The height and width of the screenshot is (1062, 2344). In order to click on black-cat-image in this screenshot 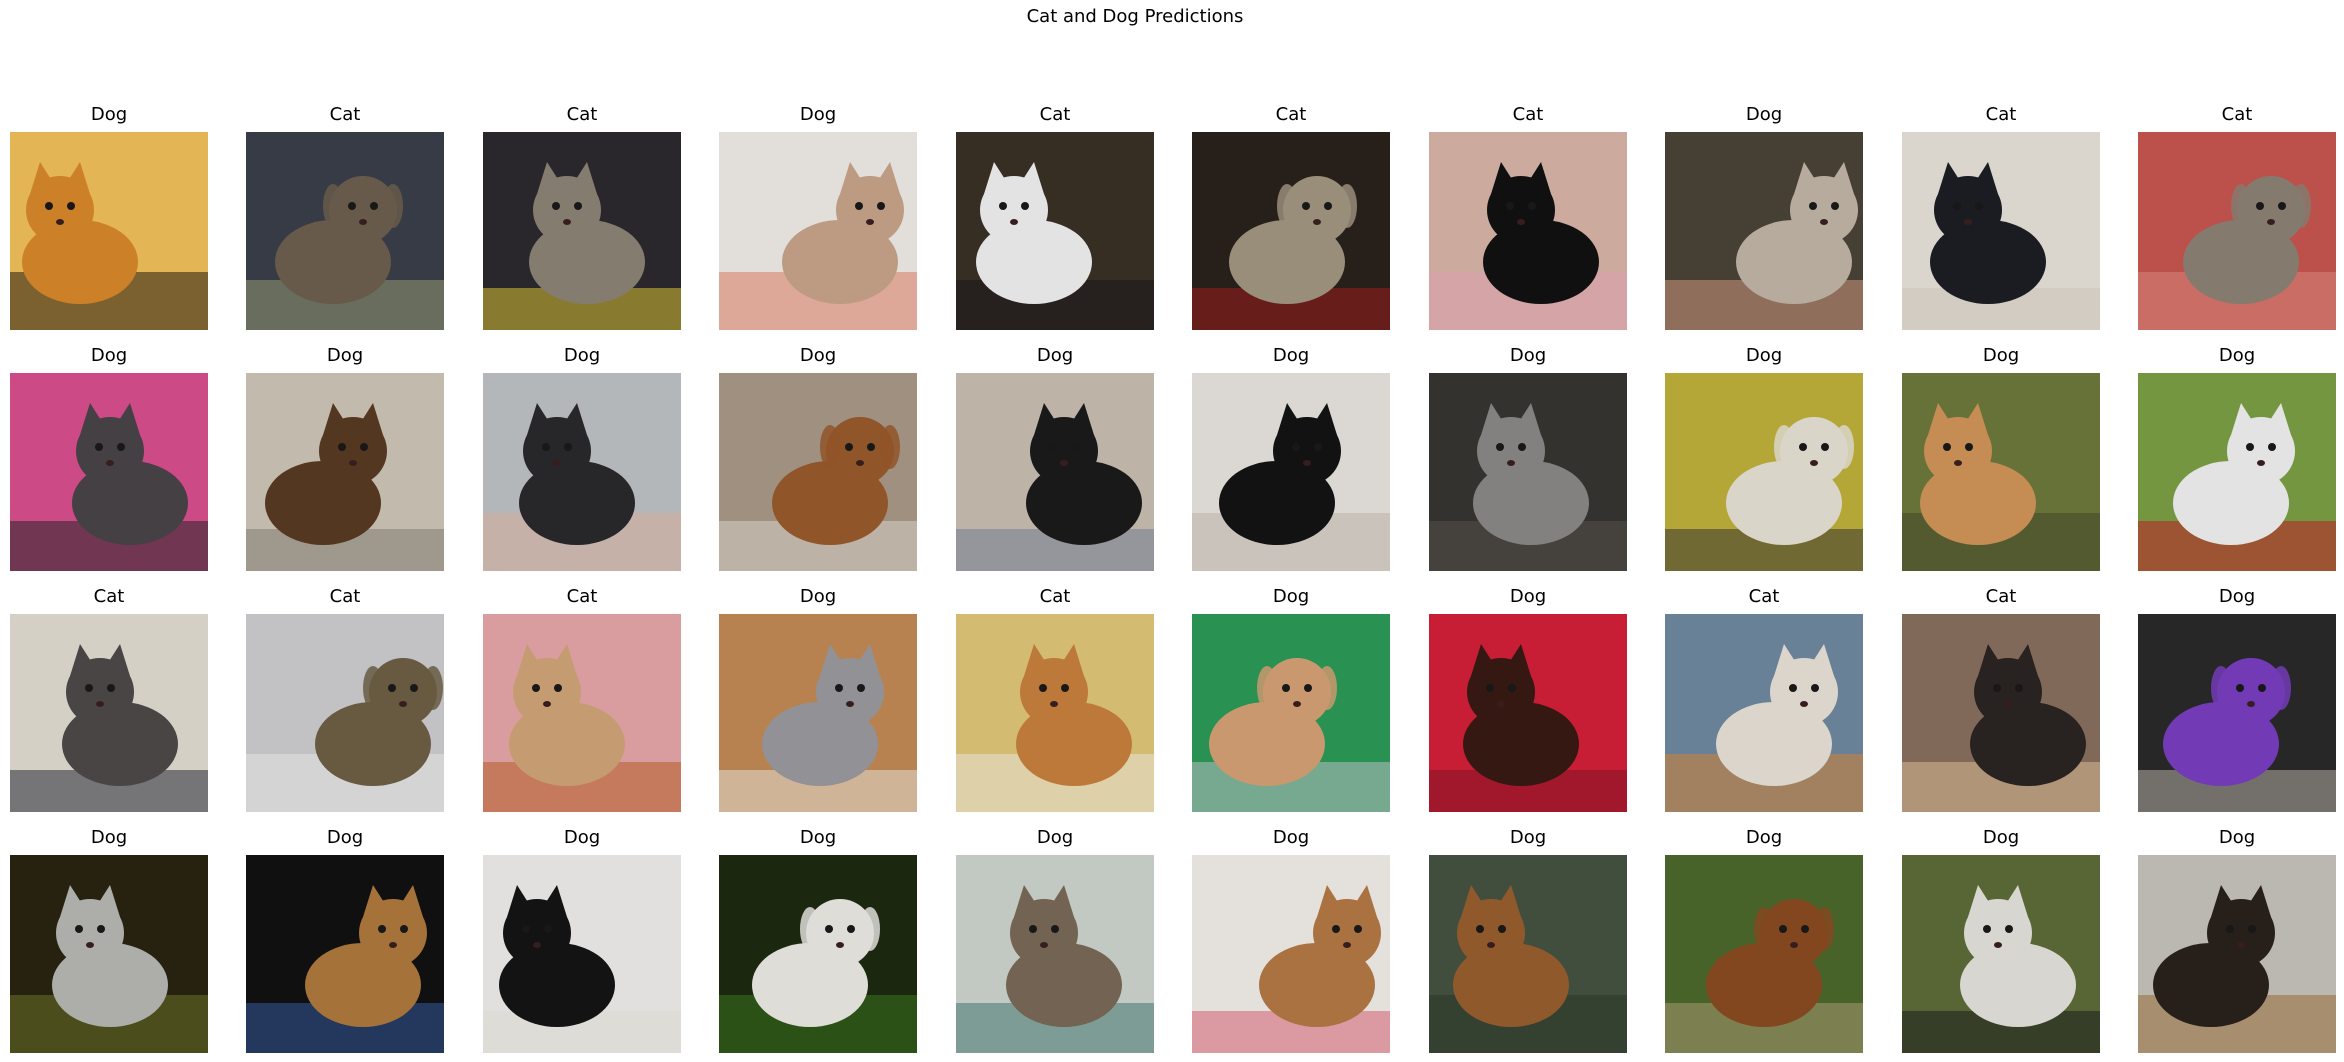, I will do `click(2001, 231)`.